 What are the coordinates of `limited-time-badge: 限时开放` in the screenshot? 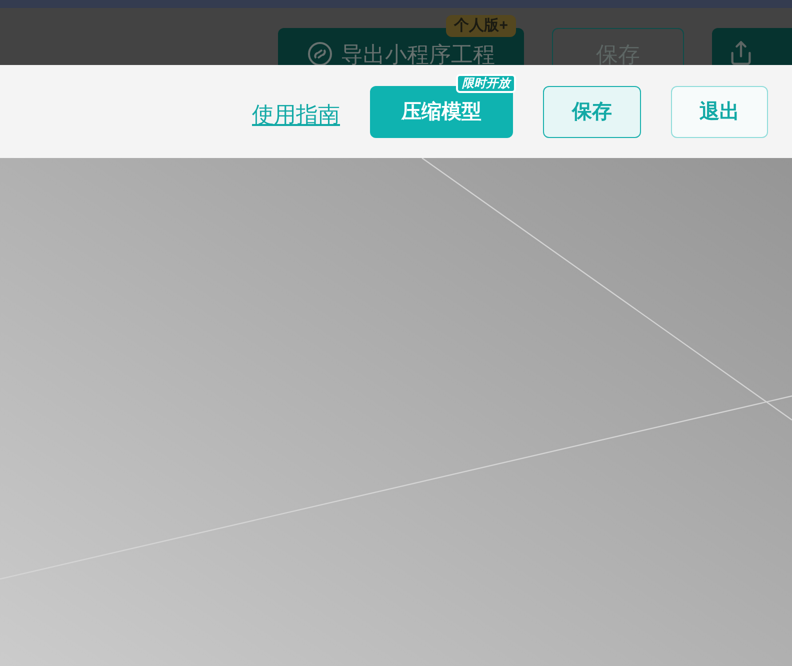 It's located at (486, 83).